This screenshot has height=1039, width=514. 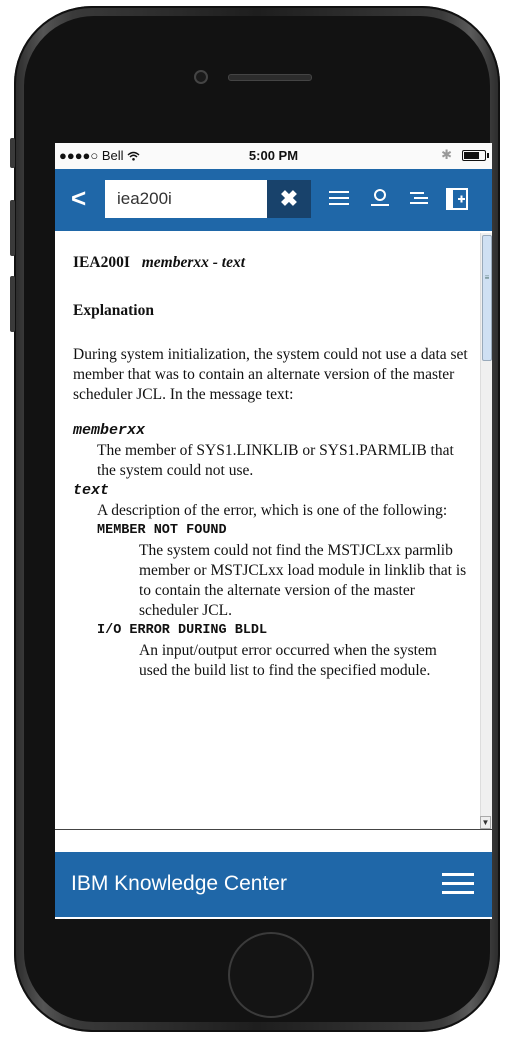 What do you see at coordinates (91, 490) in the screenshot?
I see `term-text: text` at bounding box center [91, 490].